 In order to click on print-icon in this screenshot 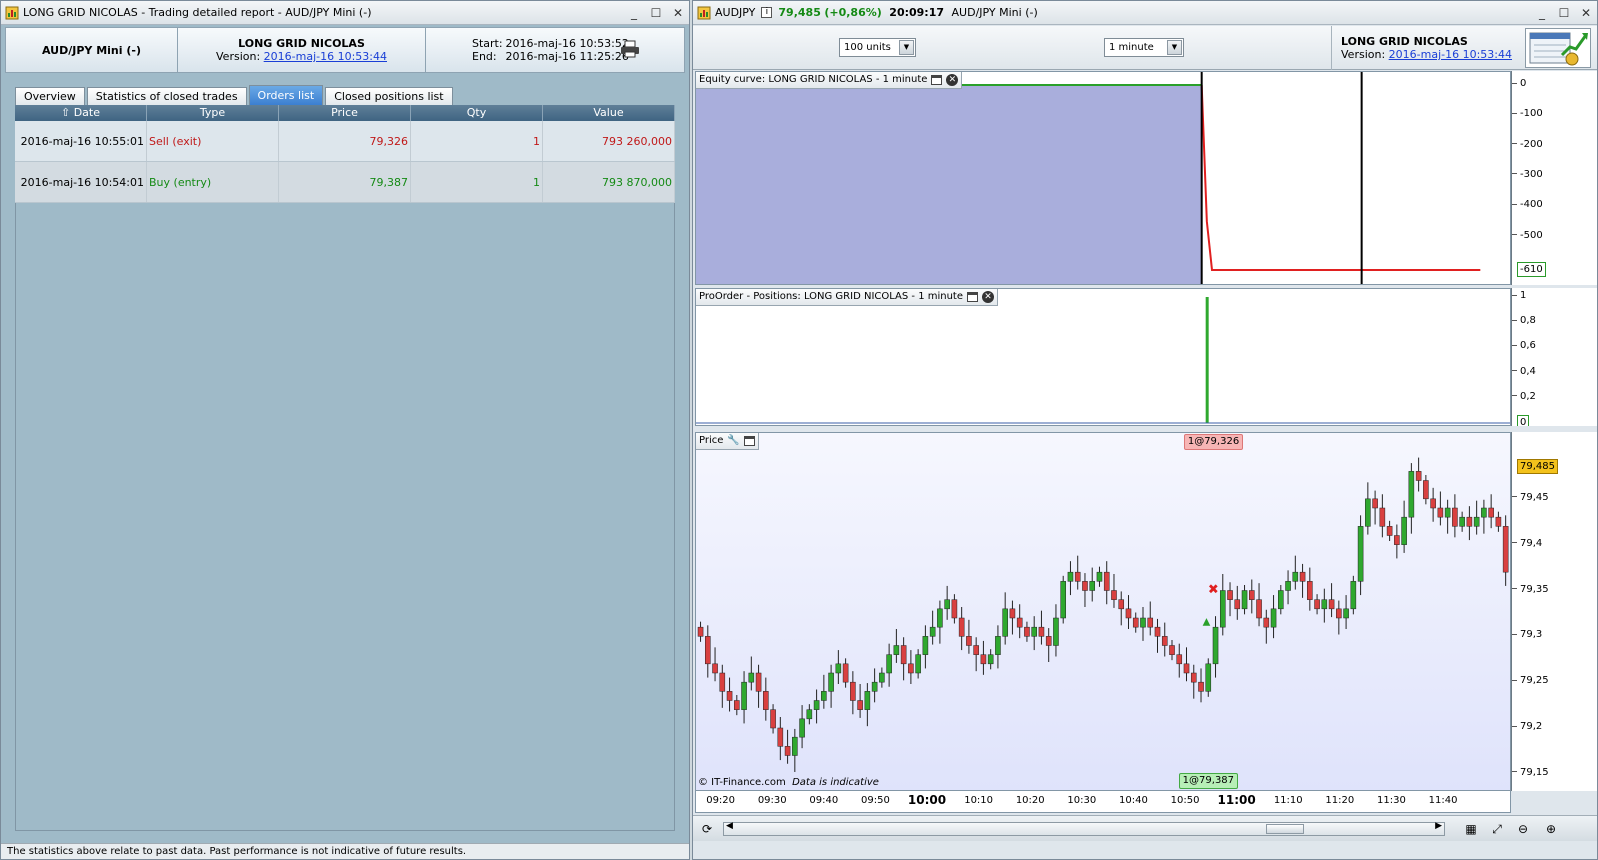, I will do `click(630, 50)`.